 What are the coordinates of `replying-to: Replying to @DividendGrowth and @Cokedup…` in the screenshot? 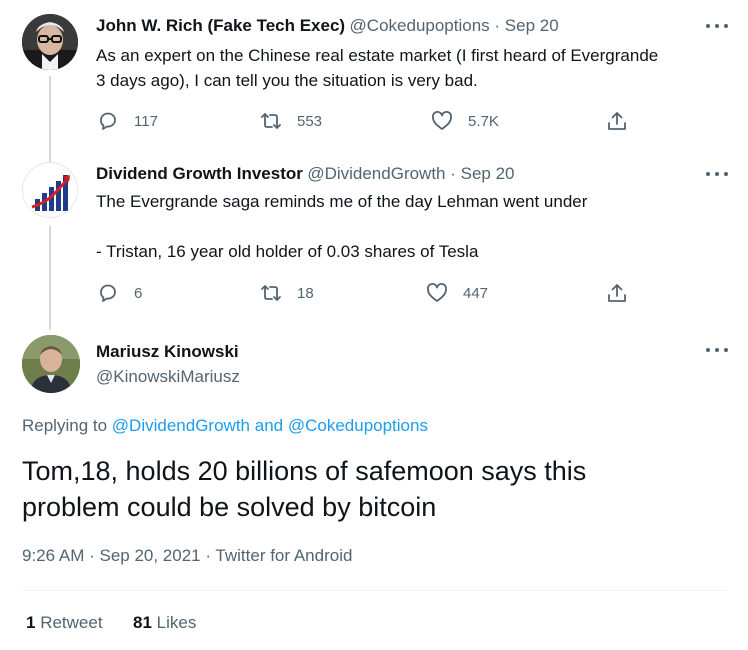 It's located at (225, 426).